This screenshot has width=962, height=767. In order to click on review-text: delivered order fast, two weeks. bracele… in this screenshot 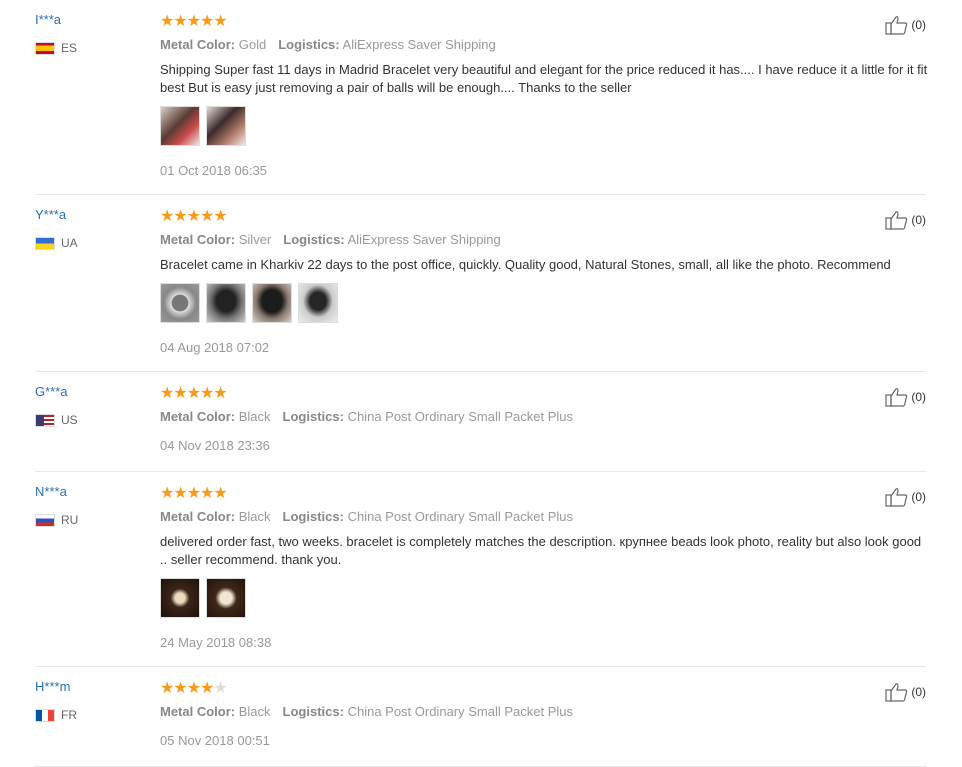, I will do `click(541, 550)`.